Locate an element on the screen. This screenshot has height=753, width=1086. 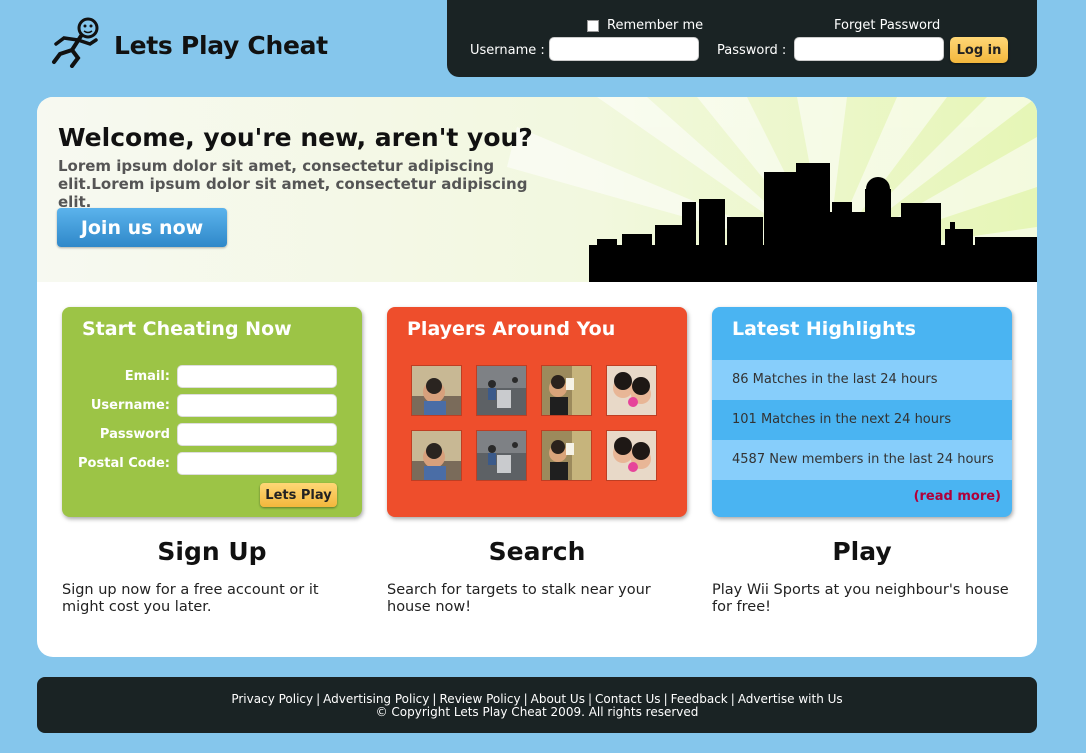
login-button: Log in is located at coordinates (979, 50).